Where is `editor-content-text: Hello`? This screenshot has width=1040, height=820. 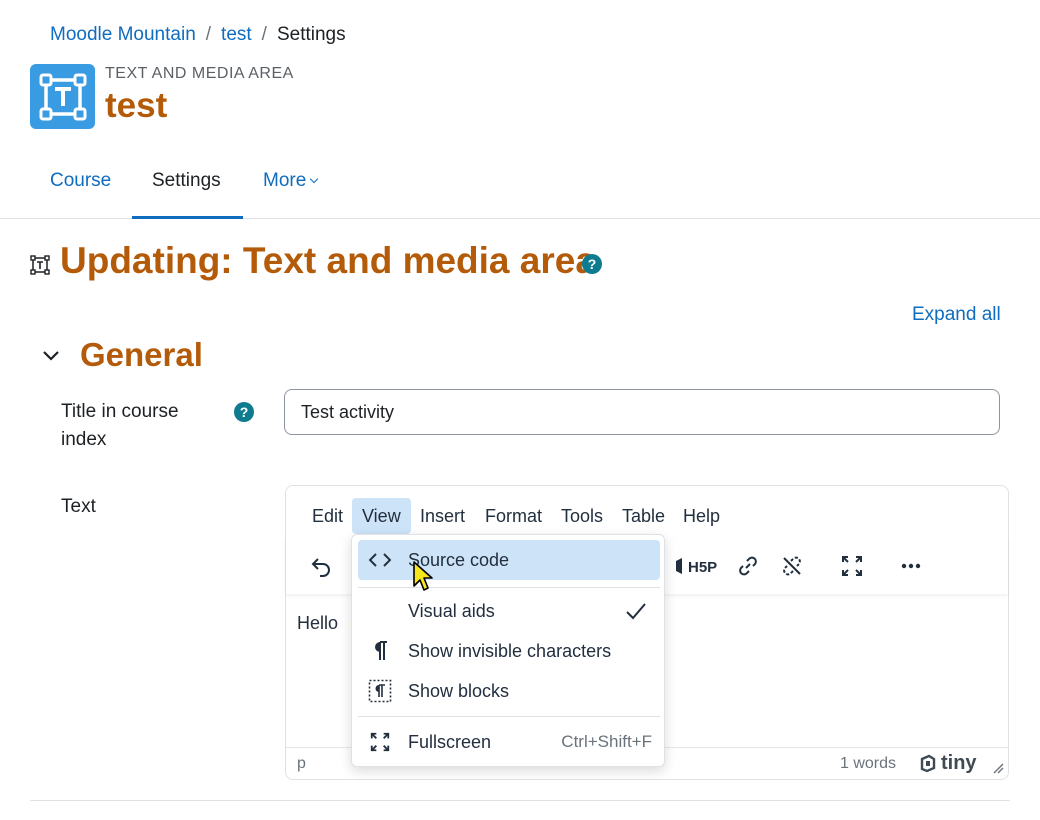 editor-content-text: Hello is located at coordinates (318, 623).